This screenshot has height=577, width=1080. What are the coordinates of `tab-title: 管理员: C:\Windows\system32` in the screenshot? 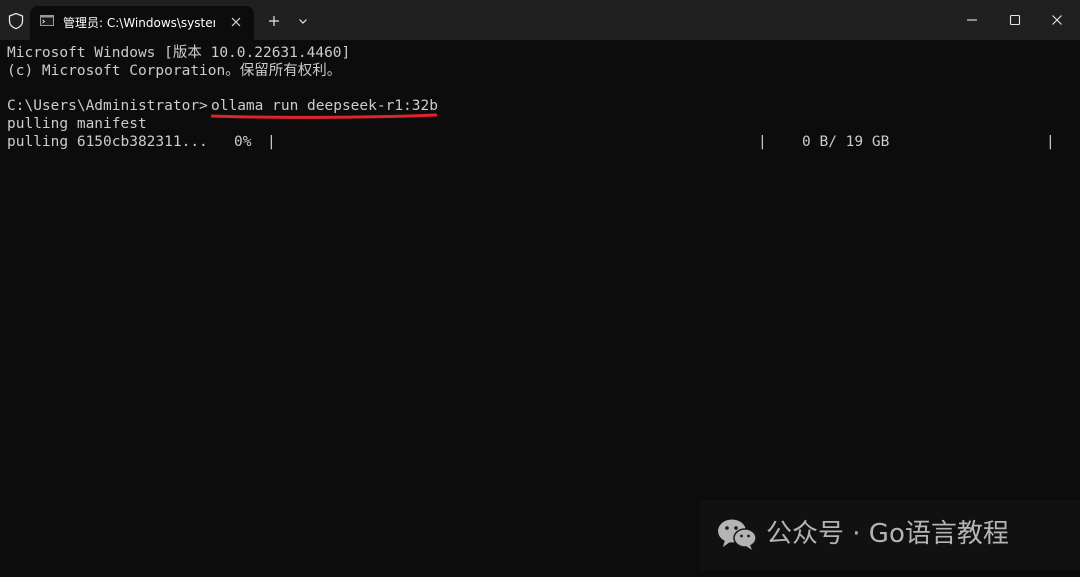 It's located at (139, 23).